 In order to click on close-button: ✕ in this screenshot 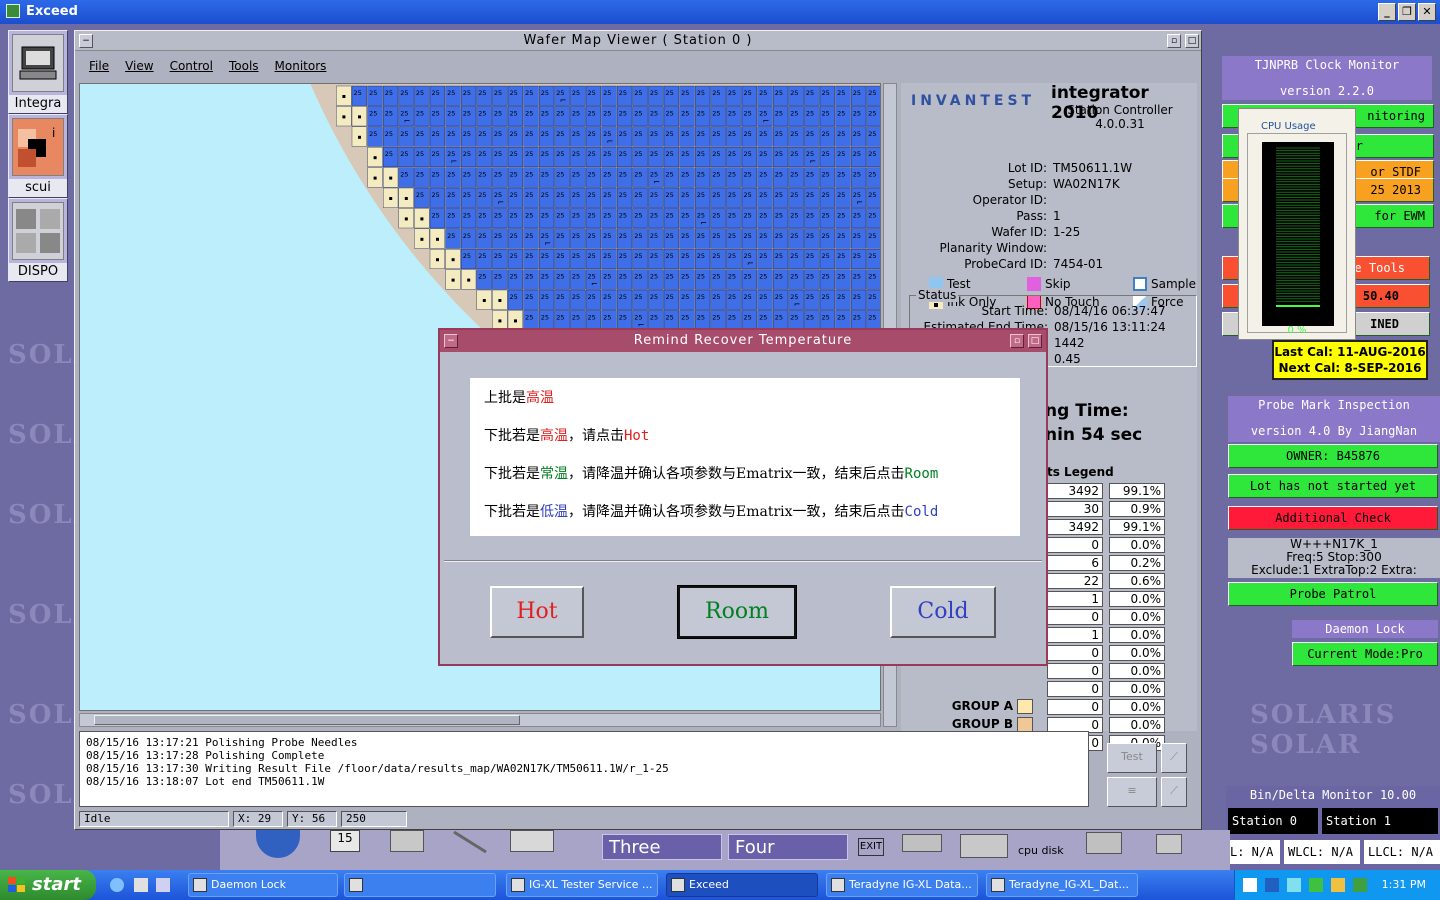, I will do `click(1427, 12)`.